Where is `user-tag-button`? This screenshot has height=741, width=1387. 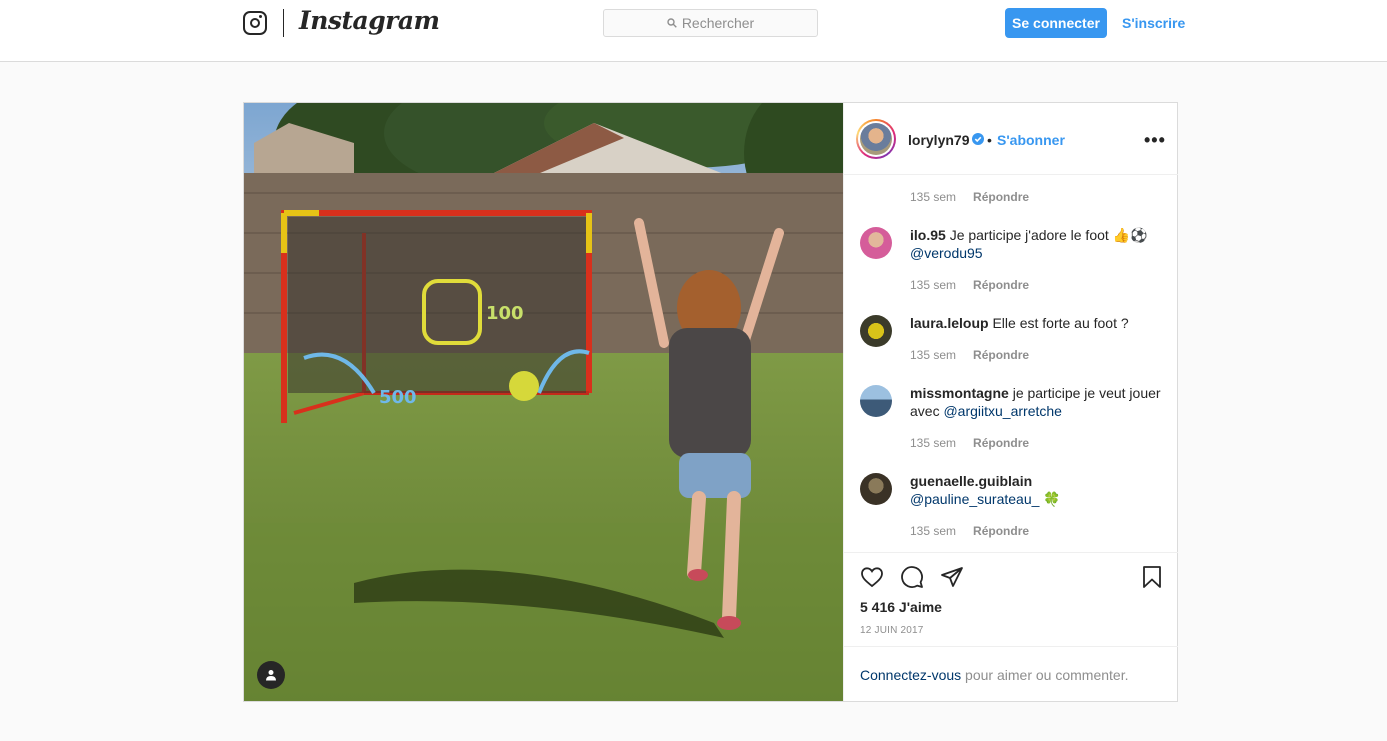 user-tag-button is located at coordinates (271, 675).